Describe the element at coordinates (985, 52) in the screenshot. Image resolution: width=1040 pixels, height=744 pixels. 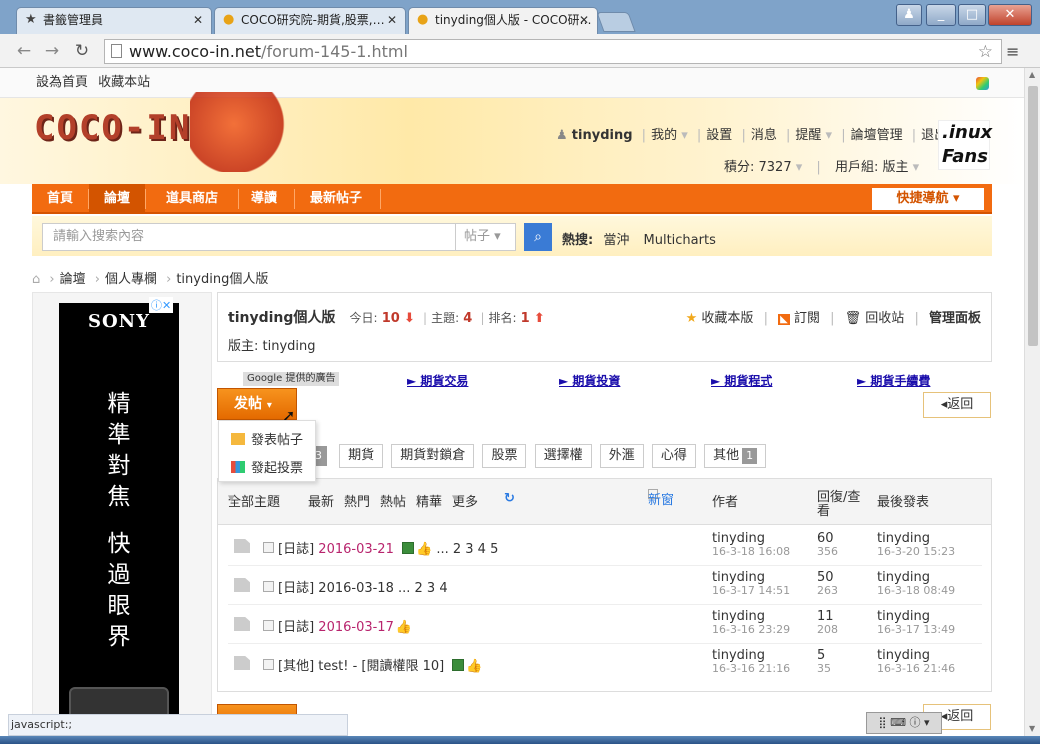
I see `bookmark-star-icon: ☆` at that location.